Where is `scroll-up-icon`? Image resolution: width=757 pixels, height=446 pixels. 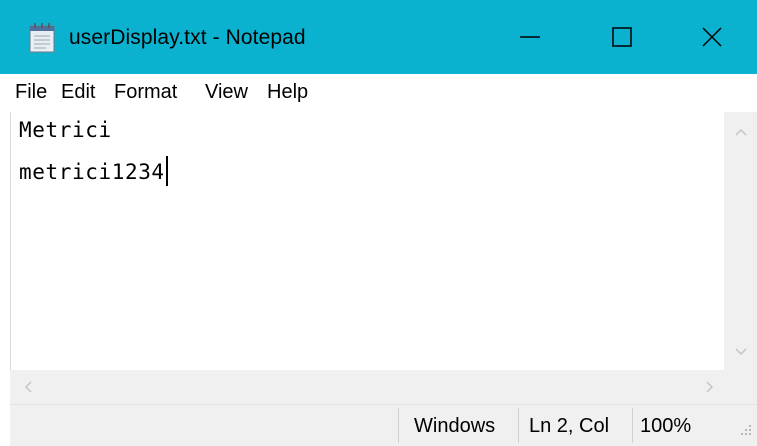
scroll-up-icon is located at coordinates (741, 132).